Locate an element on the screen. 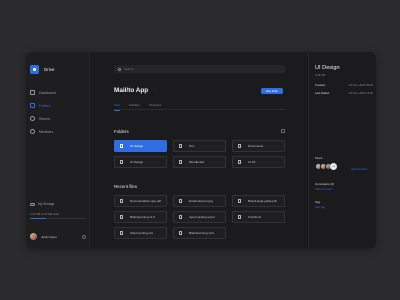  sidebar-item-label: Members is located at coordinates (46, 131).